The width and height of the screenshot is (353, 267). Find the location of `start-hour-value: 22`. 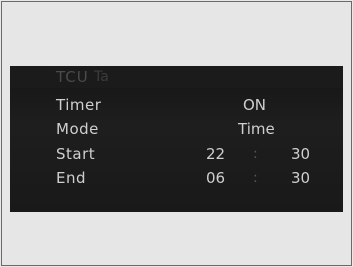

start-hour-value: 22 is located at coordinates (215, 154).